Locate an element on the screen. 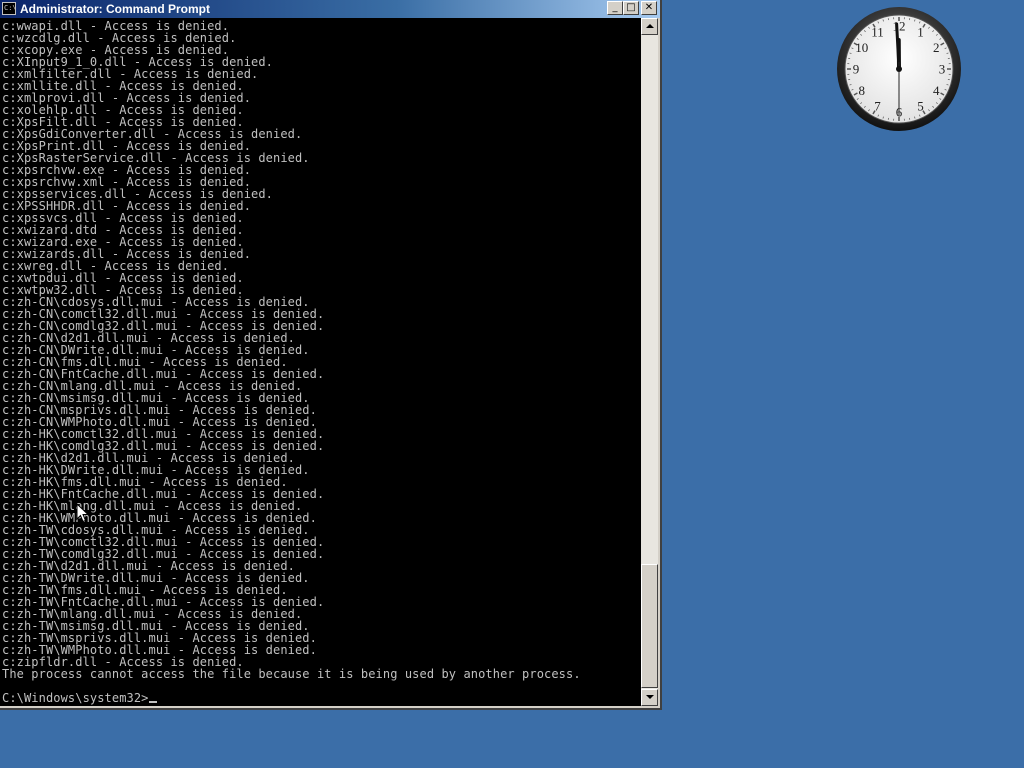 This screenshot has height=768, width=1024. close-button: ✕ is located at coordinates (649, 8).